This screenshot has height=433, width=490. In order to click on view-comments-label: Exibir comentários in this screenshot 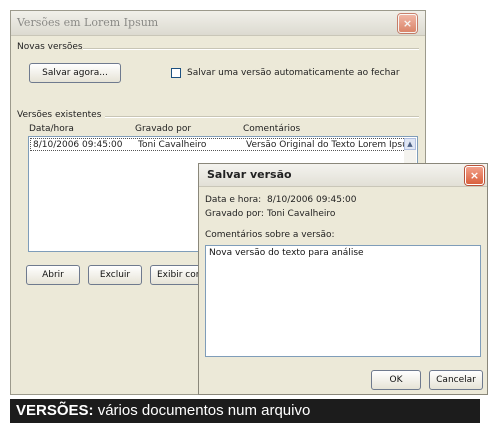, I will do `click(179, 275)`.